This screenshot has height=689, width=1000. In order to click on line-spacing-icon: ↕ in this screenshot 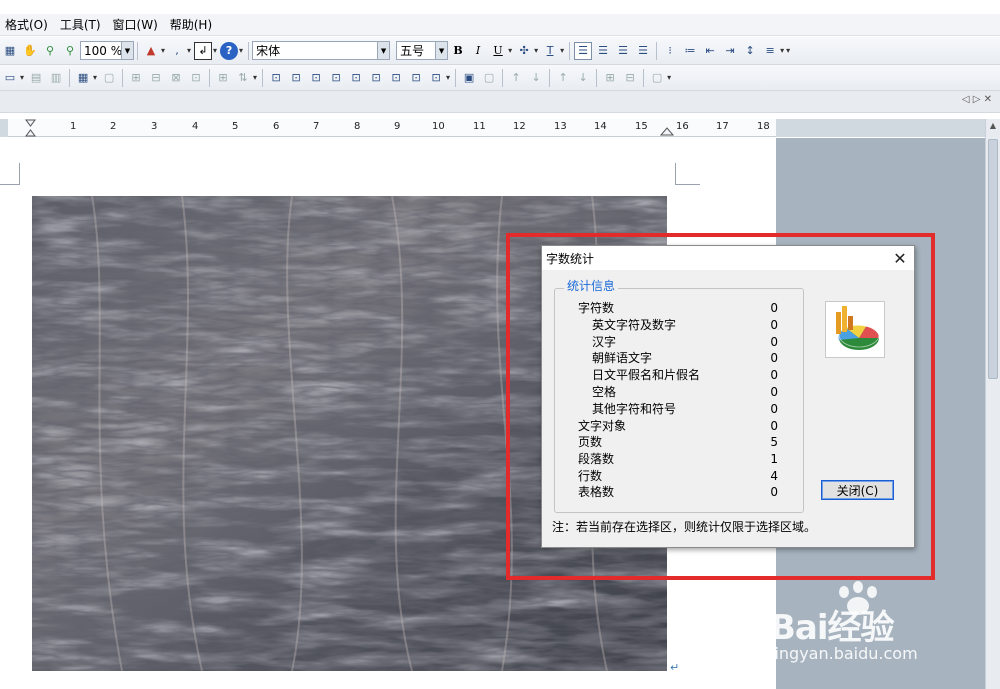, I will do `click(750, 51)`.